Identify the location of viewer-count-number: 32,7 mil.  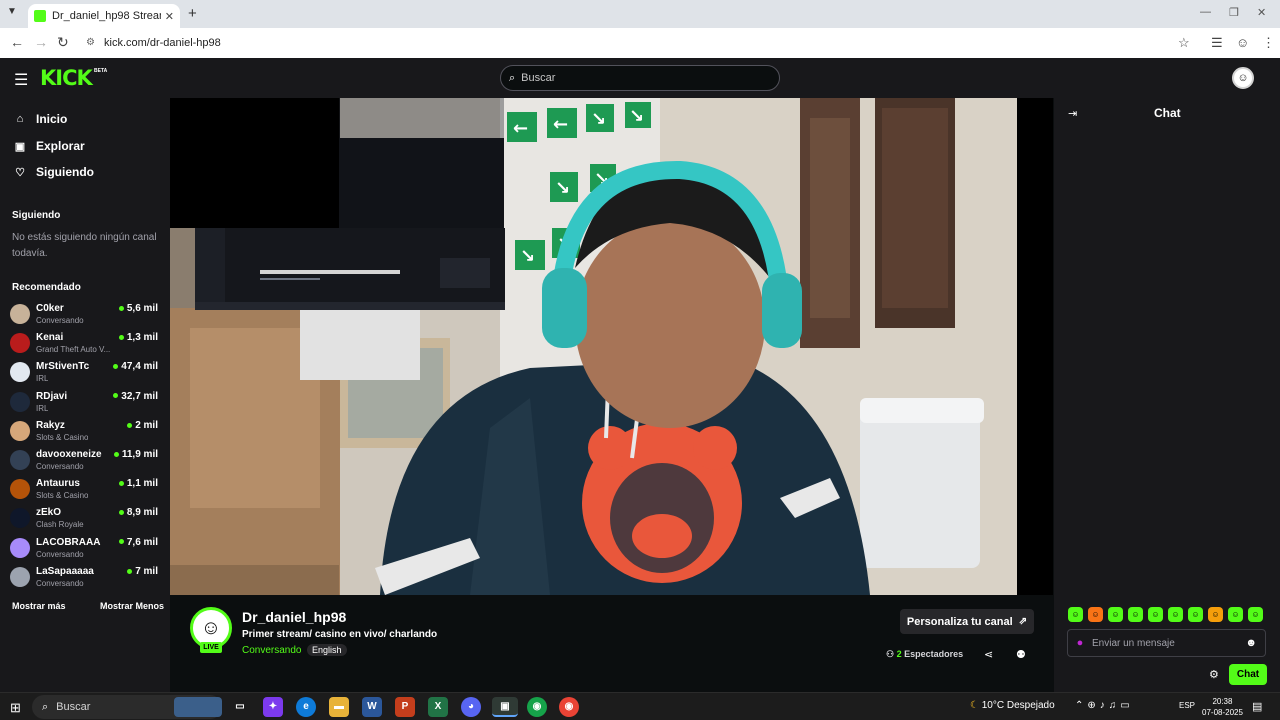
(139, 396).